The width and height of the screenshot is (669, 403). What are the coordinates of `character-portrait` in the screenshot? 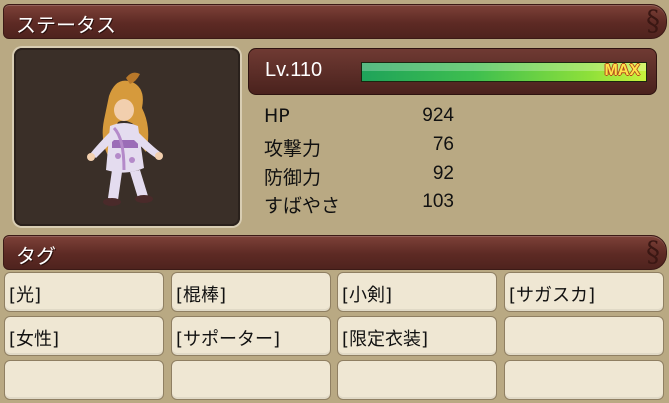 It's located at (127, 137).